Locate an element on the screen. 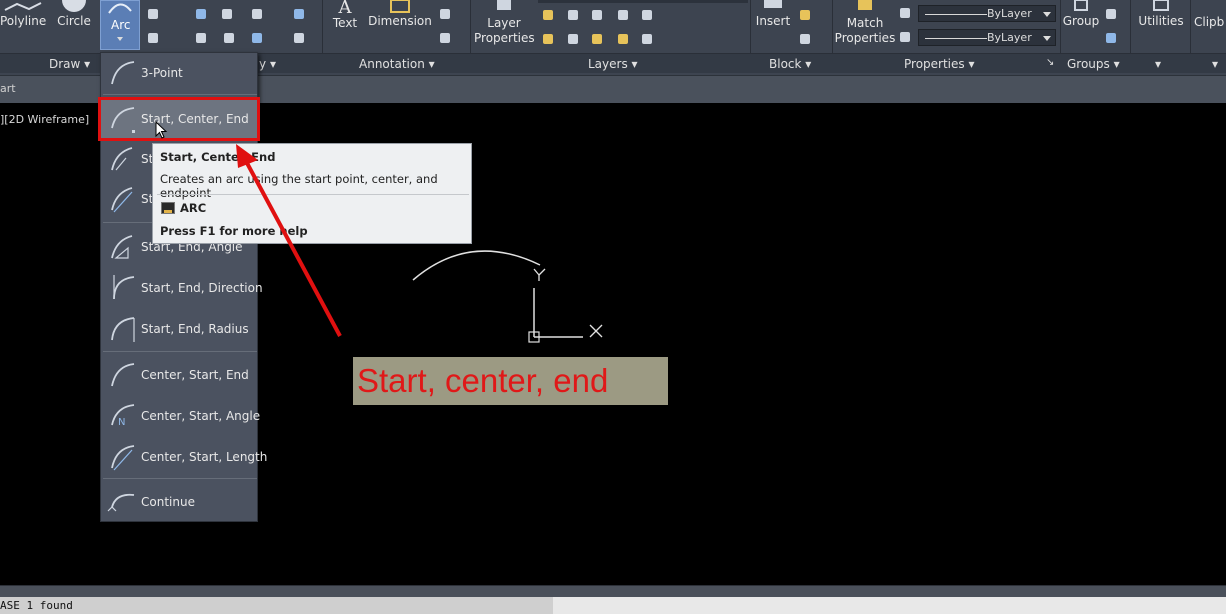 The height and width of the screenshot is (614, 1226). arc-button: Arc is located at coordinates (120, 25).